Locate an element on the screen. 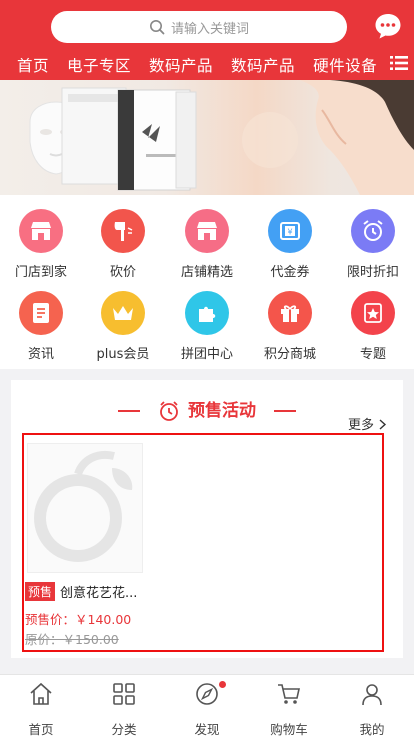 The image size is (414, 736). cart-icon is located at coordinates (289, 694).